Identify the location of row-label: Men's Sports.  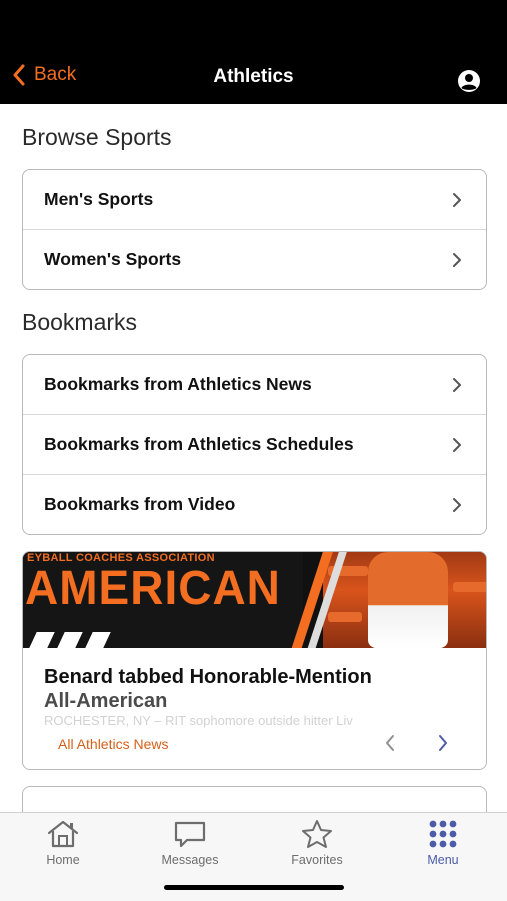
(99, 199).